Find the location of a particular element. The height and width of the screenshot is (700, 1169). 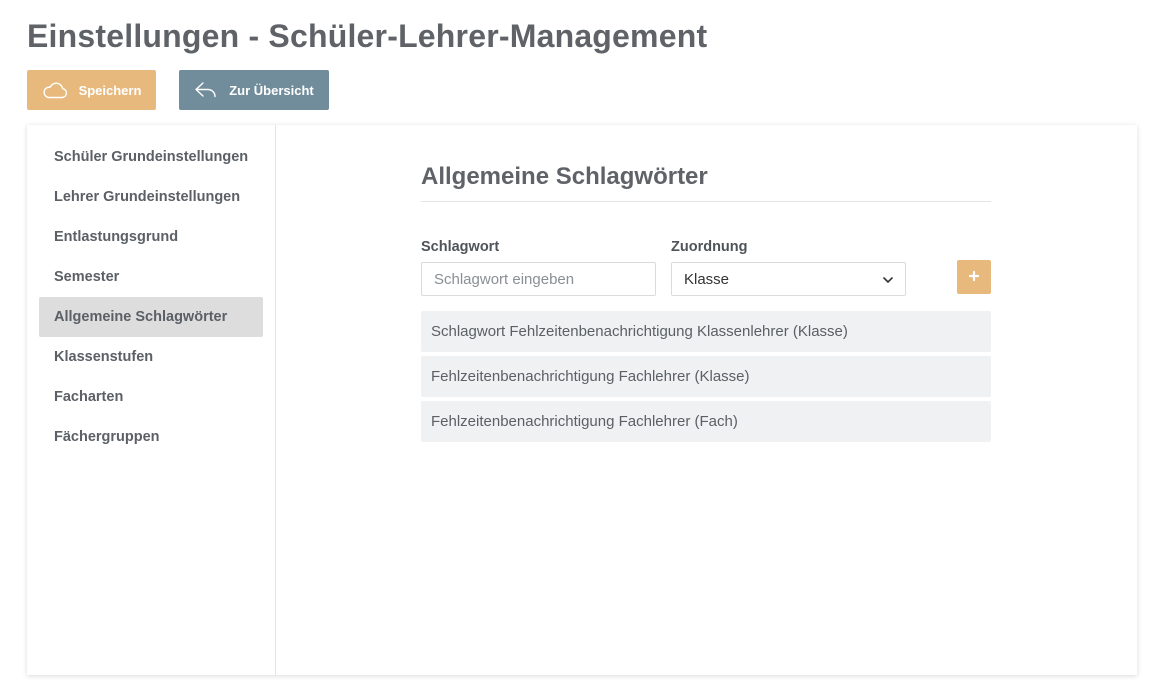

save-button: Speichern is located at coordinates (91, 90).